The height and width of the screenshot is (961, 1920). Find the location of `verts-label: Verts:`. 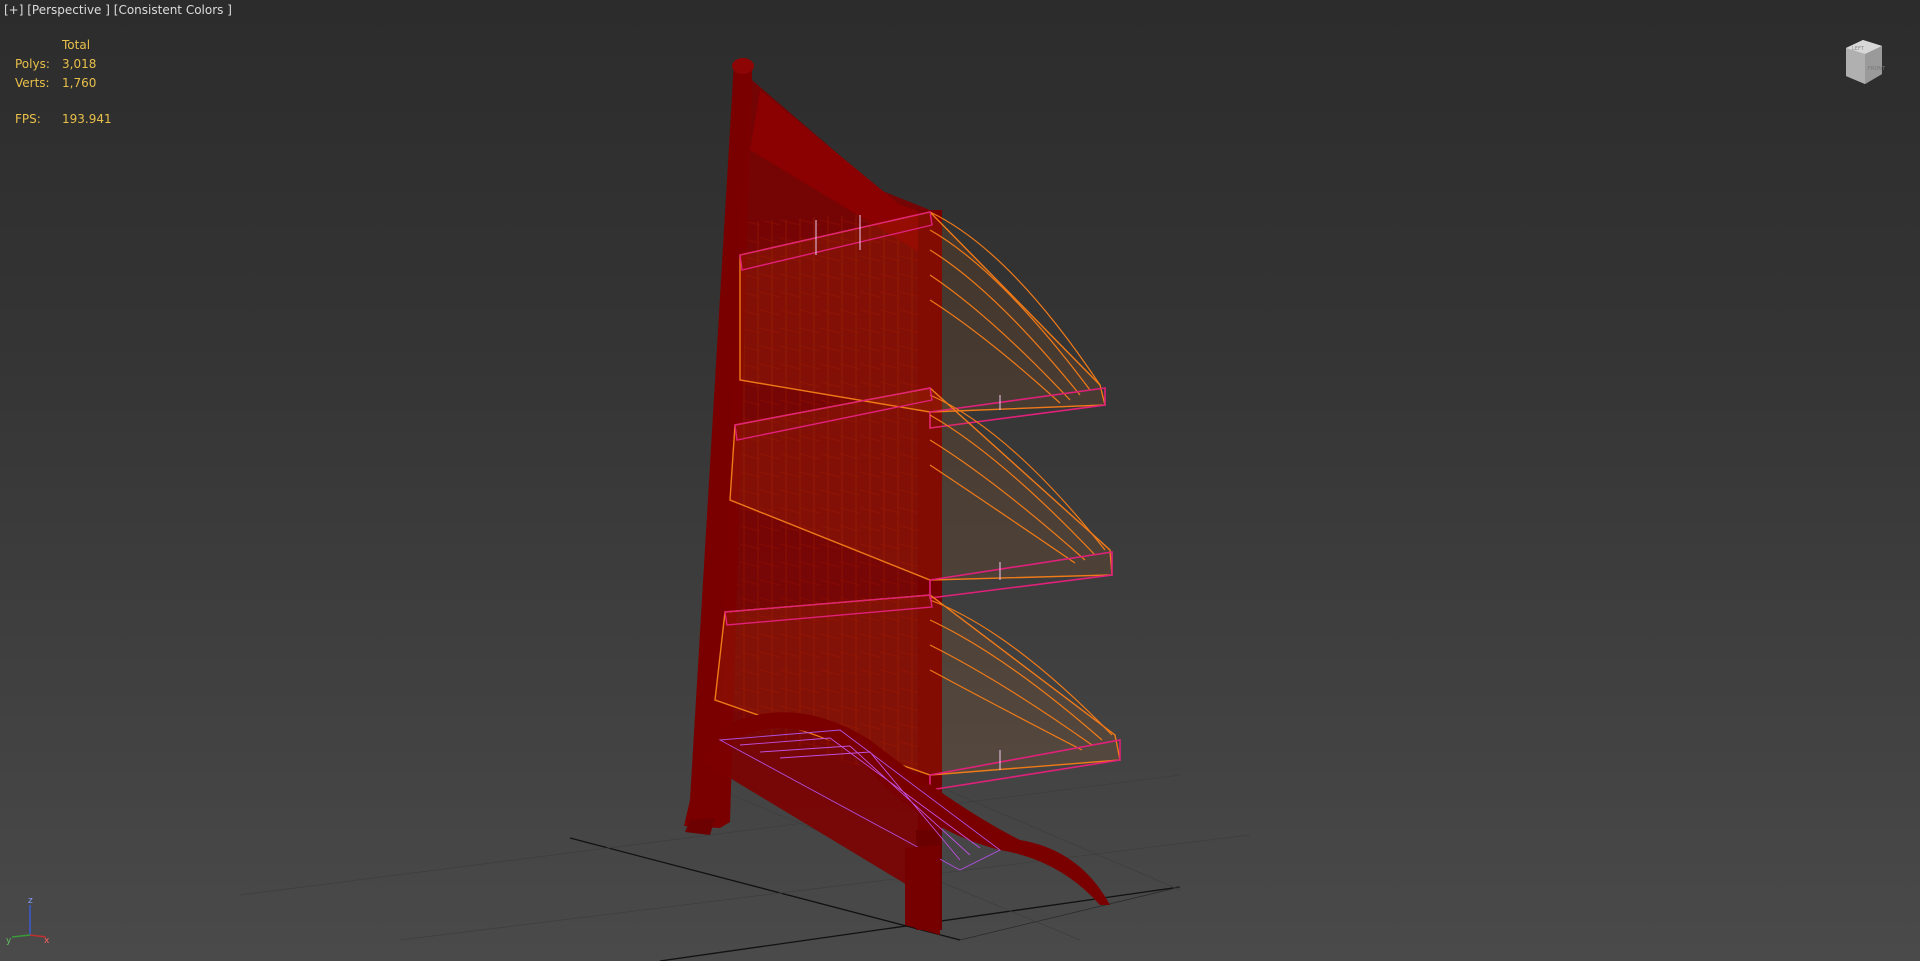

verts-label: Verts: is located at coordinates (32, 83).